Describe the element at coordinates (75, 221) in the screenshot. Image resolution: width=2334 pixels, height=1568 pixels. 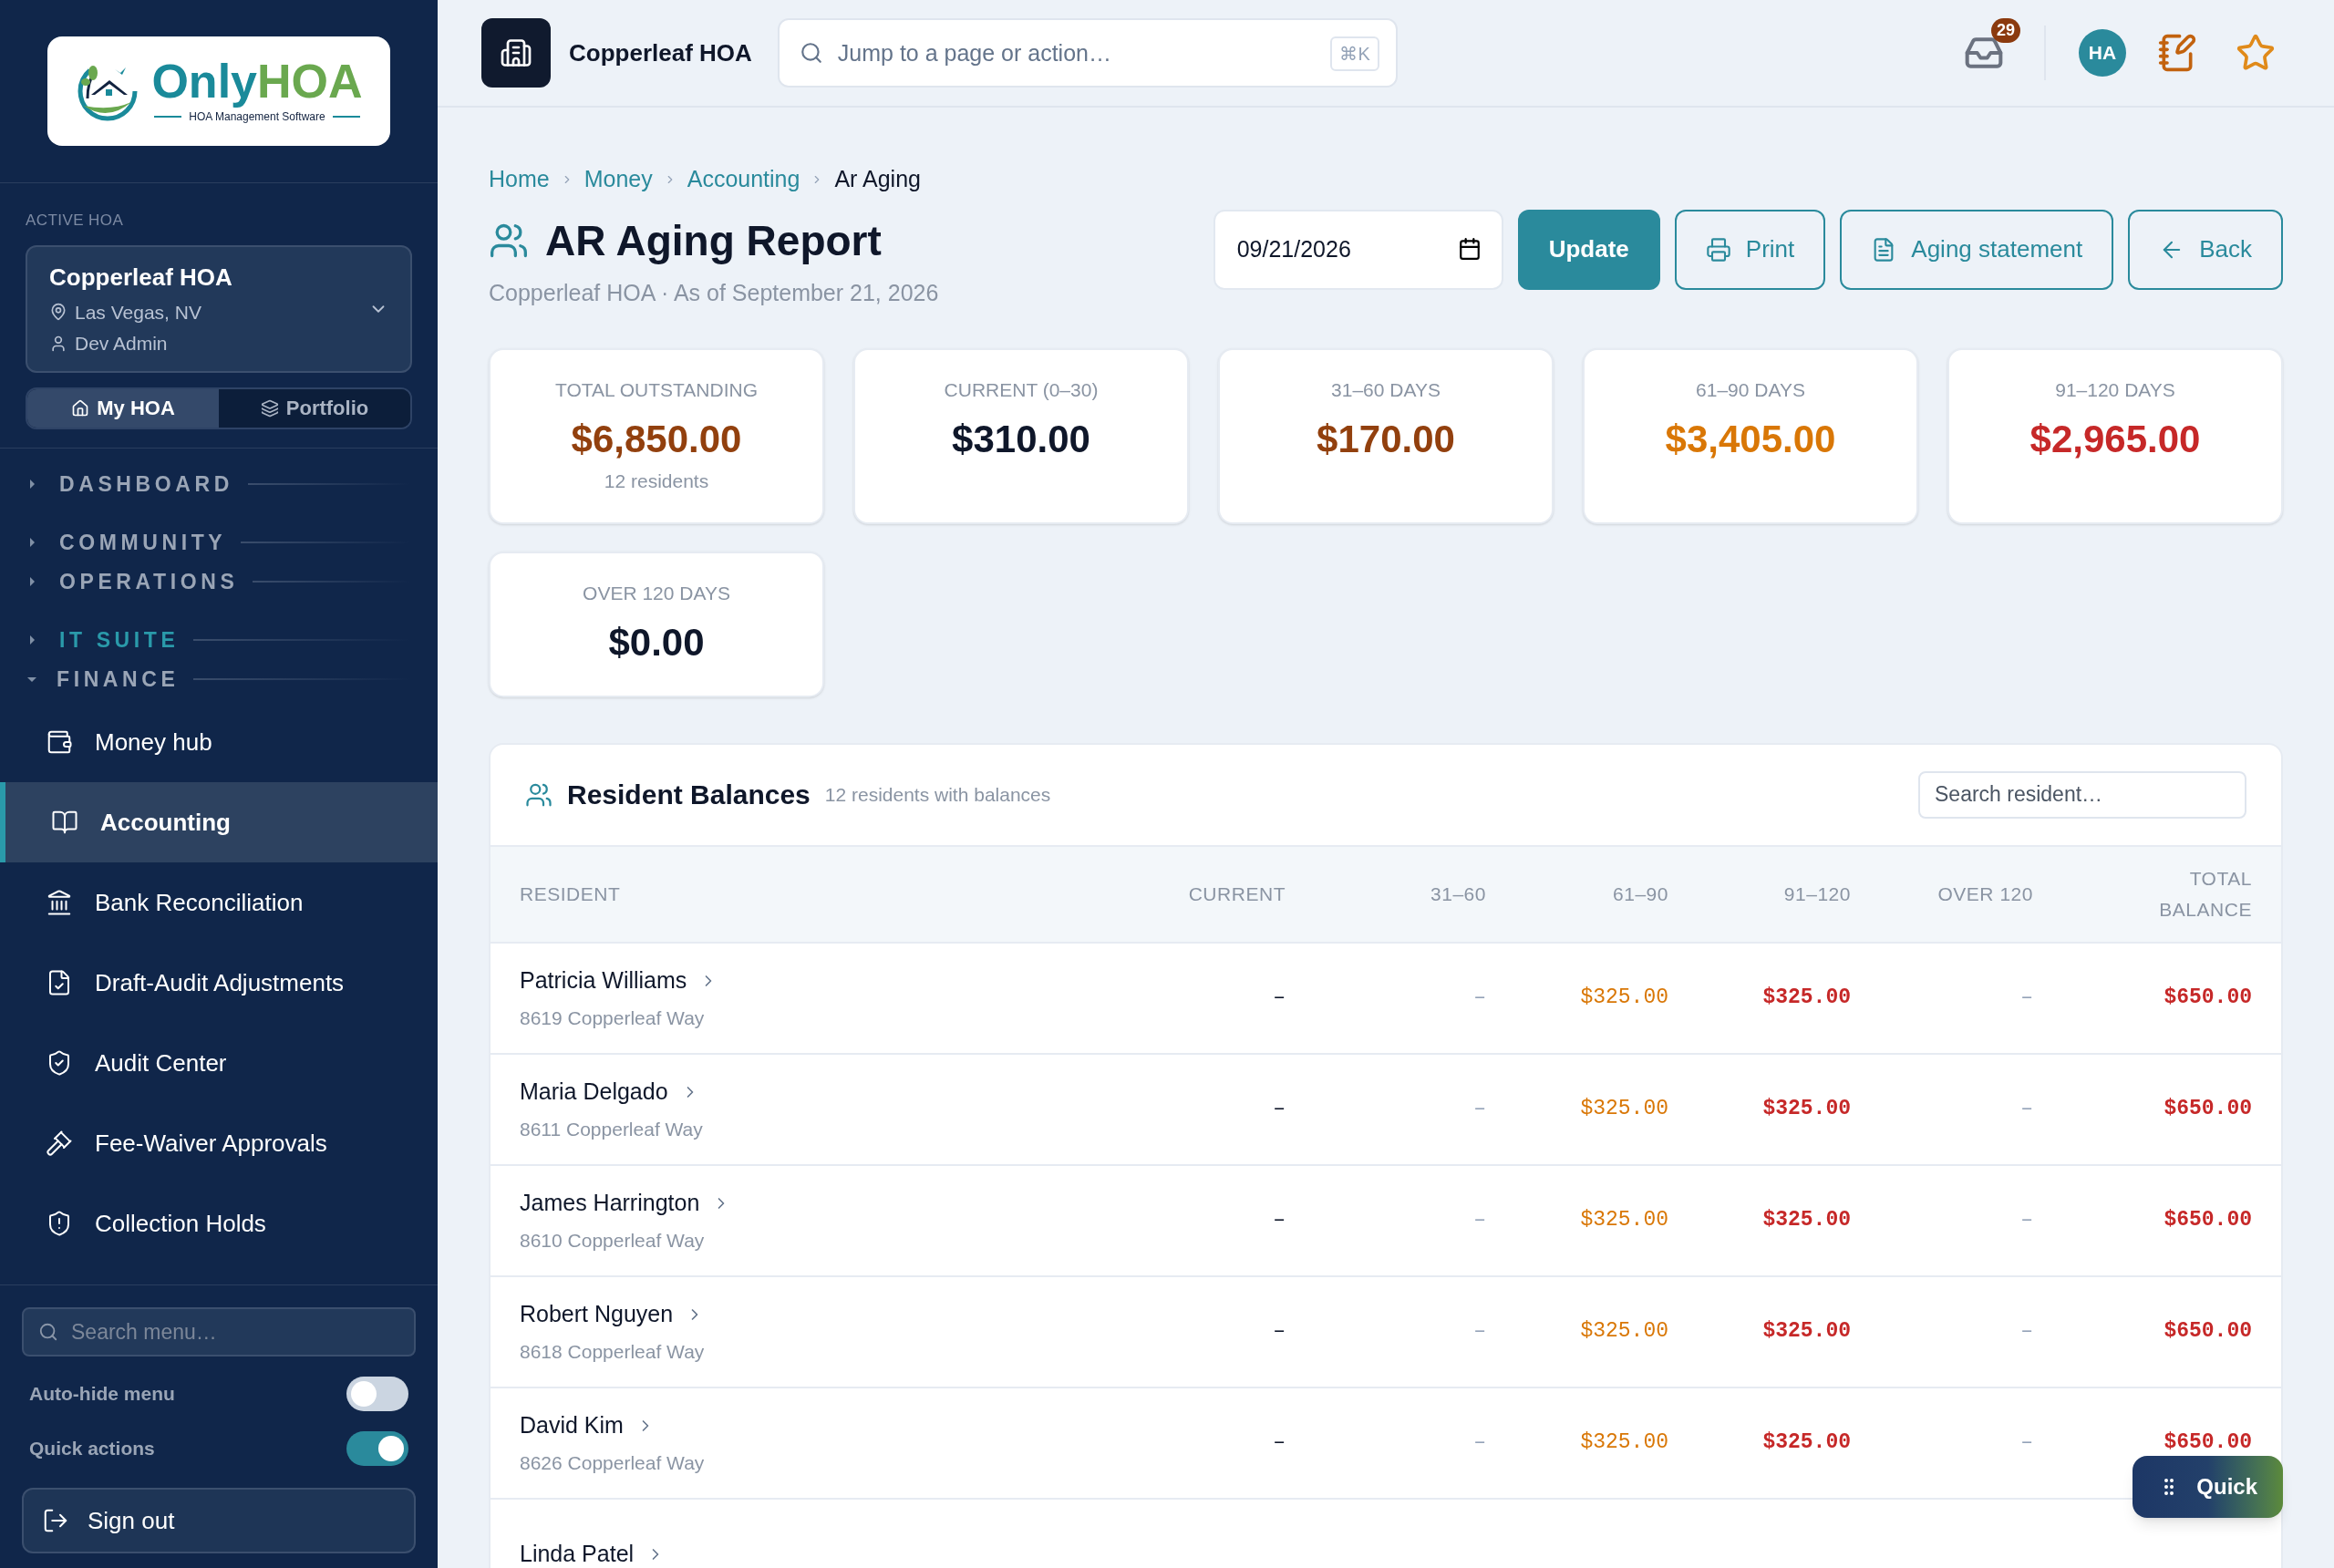
I see `section-label: ACTIVE HOA` at that location.